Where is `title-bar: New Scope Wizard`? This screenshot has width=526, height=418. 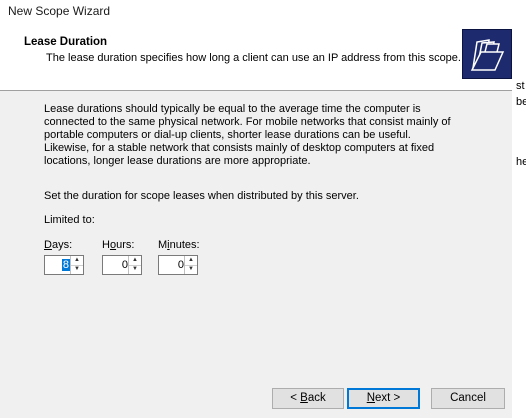
title-bar: New Scope Wizard is located at coordinates (256, 12).